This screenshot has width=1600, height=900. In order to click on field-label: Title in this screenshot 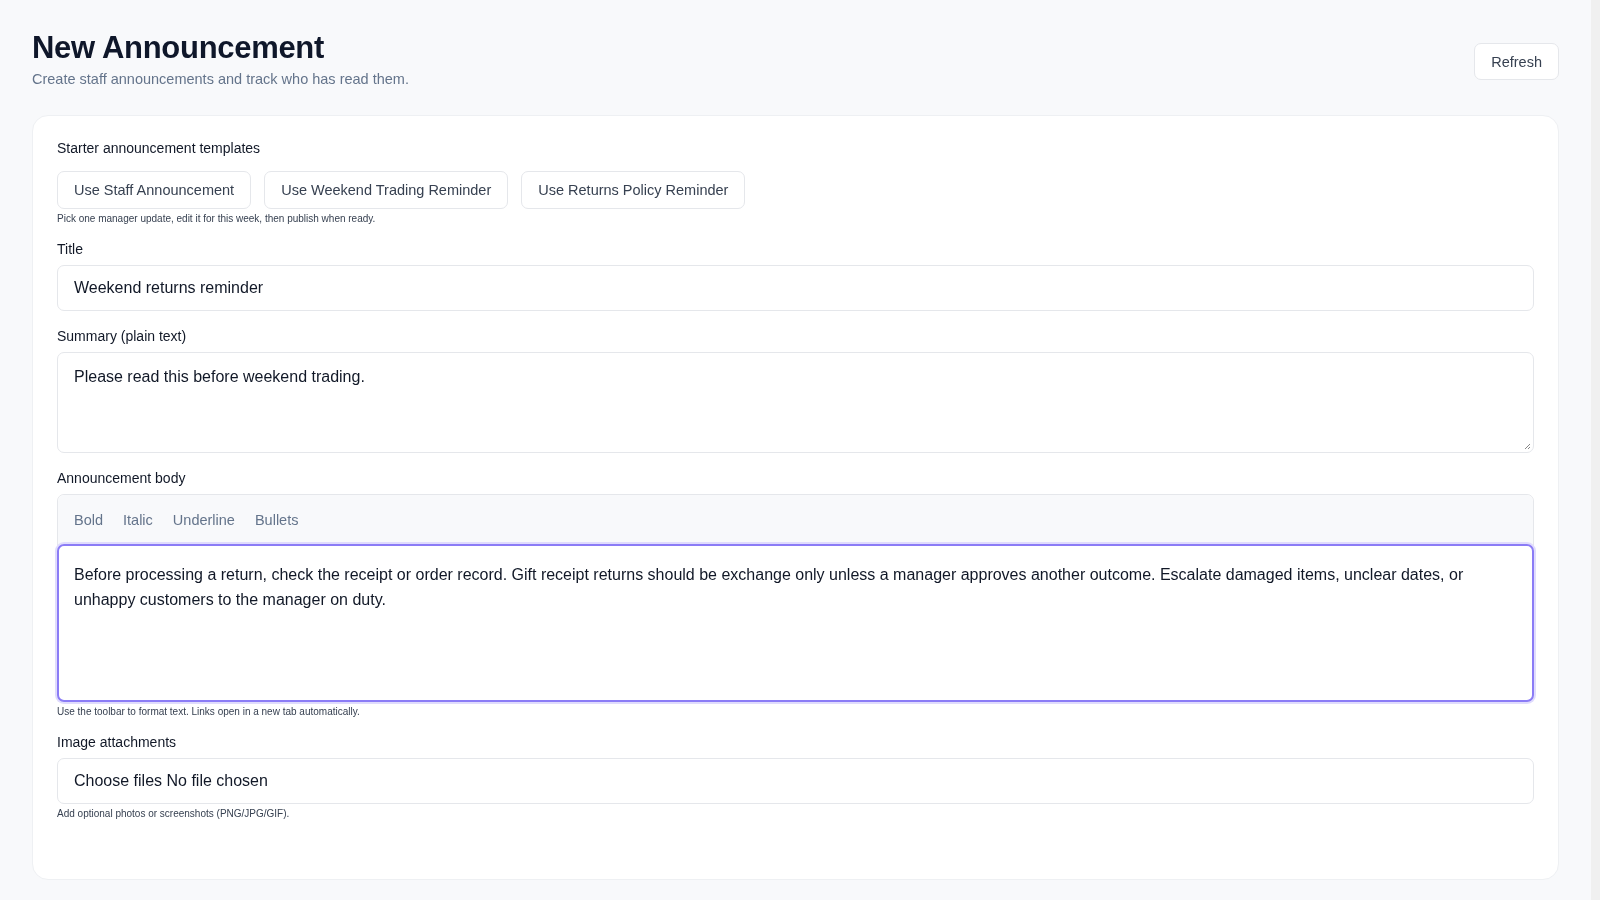, I will do `click(70, 249)`.